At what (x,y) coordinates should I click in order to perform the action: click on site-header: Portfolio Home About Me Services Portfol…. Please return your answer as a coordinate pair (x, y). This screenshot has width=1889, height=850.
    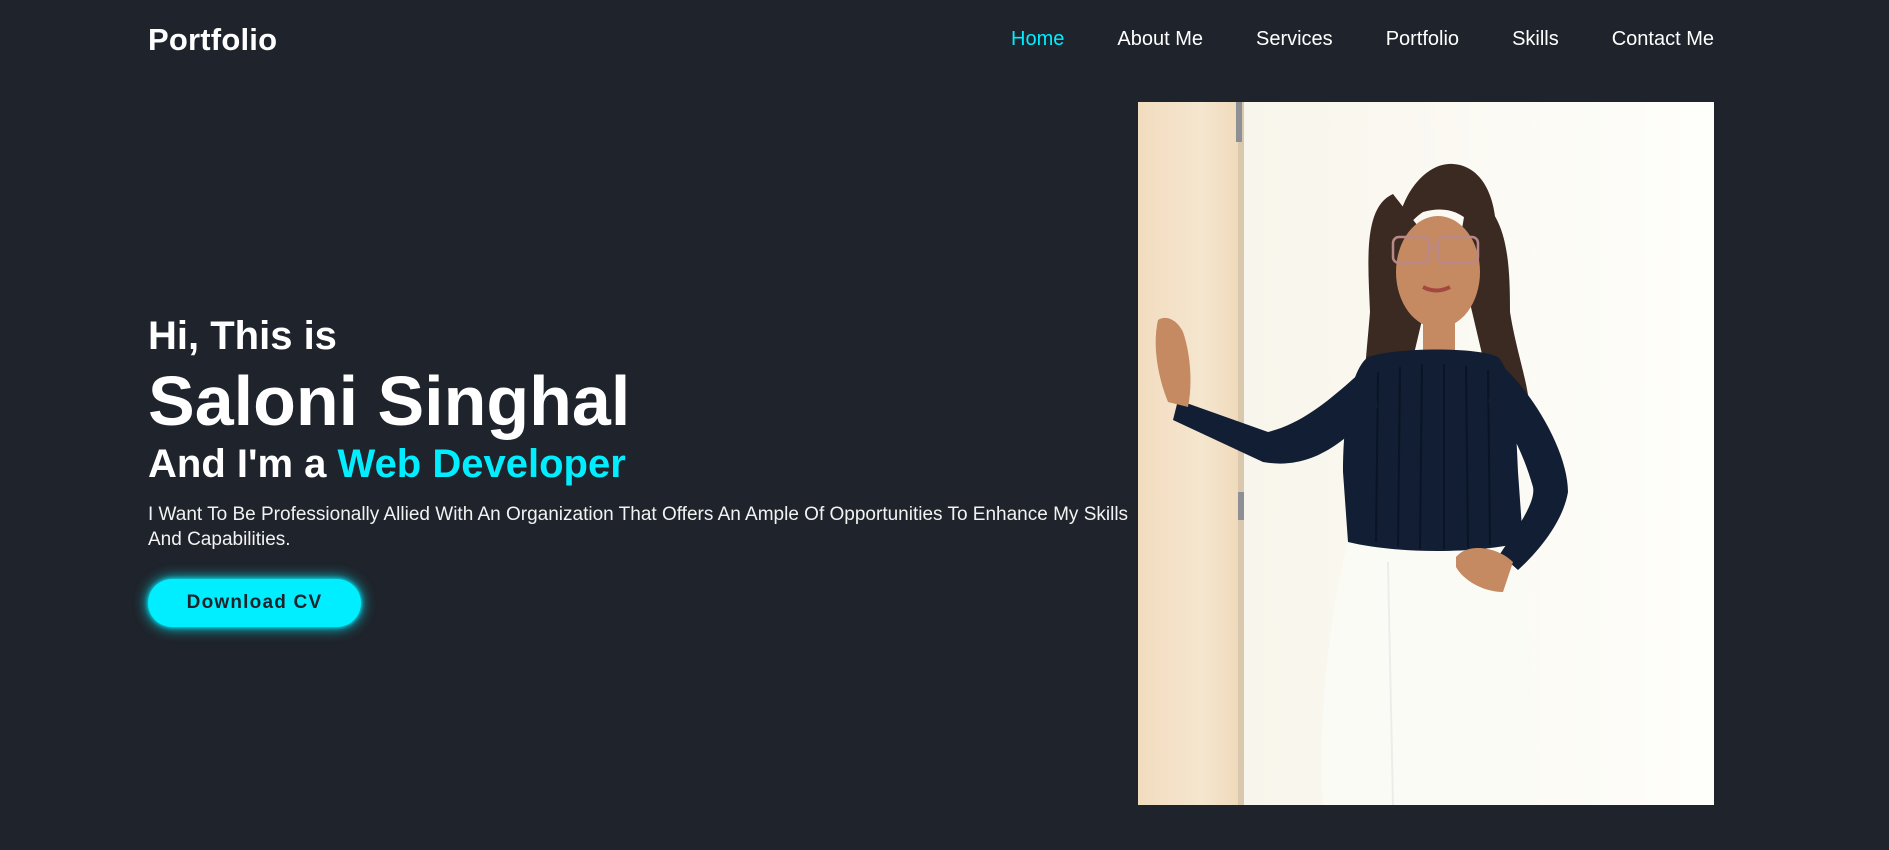
    Looking at the image, I should click on (944, 41).